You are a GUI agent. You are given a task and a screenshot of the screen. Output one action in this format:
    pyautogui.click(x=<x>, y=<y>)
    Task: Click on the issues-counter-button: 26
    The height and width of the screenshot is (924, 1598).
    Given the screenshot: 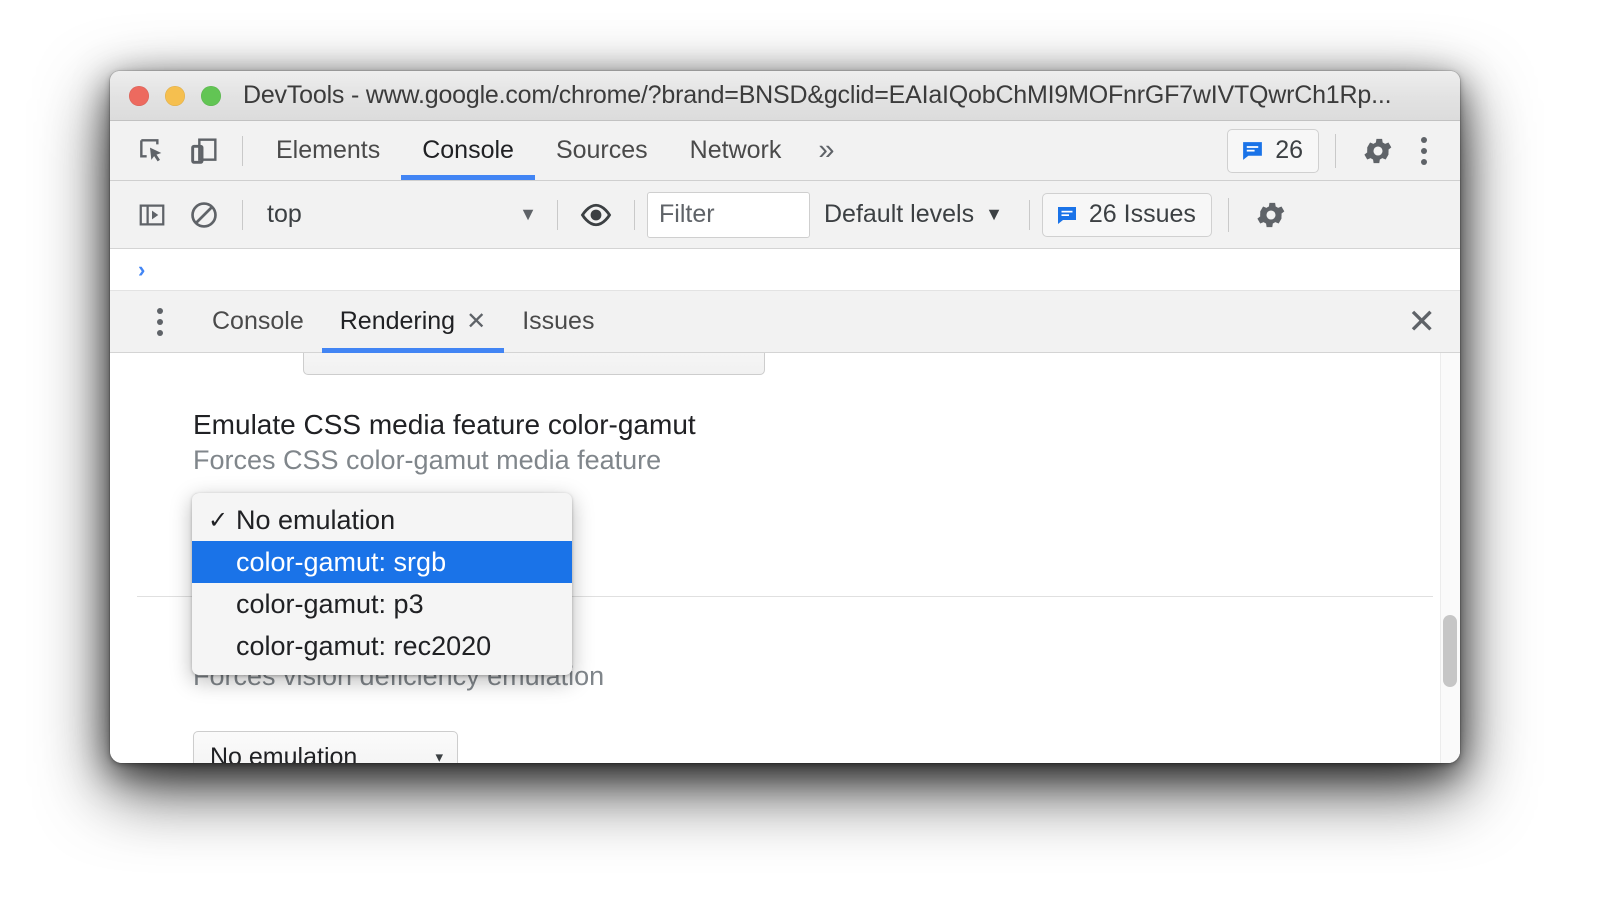 What is the action you would take?
    pyautogui.click(x=1273, y=150)
    